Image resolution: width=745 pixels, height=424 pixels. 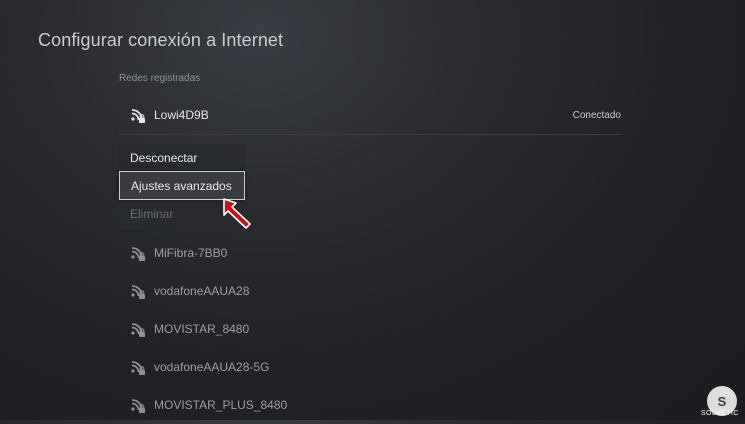 What do you see at coordinates (191, 253) in the screenshot?
I see `network-name: MiFibra-7BB0` at bounding box center [191, 253].